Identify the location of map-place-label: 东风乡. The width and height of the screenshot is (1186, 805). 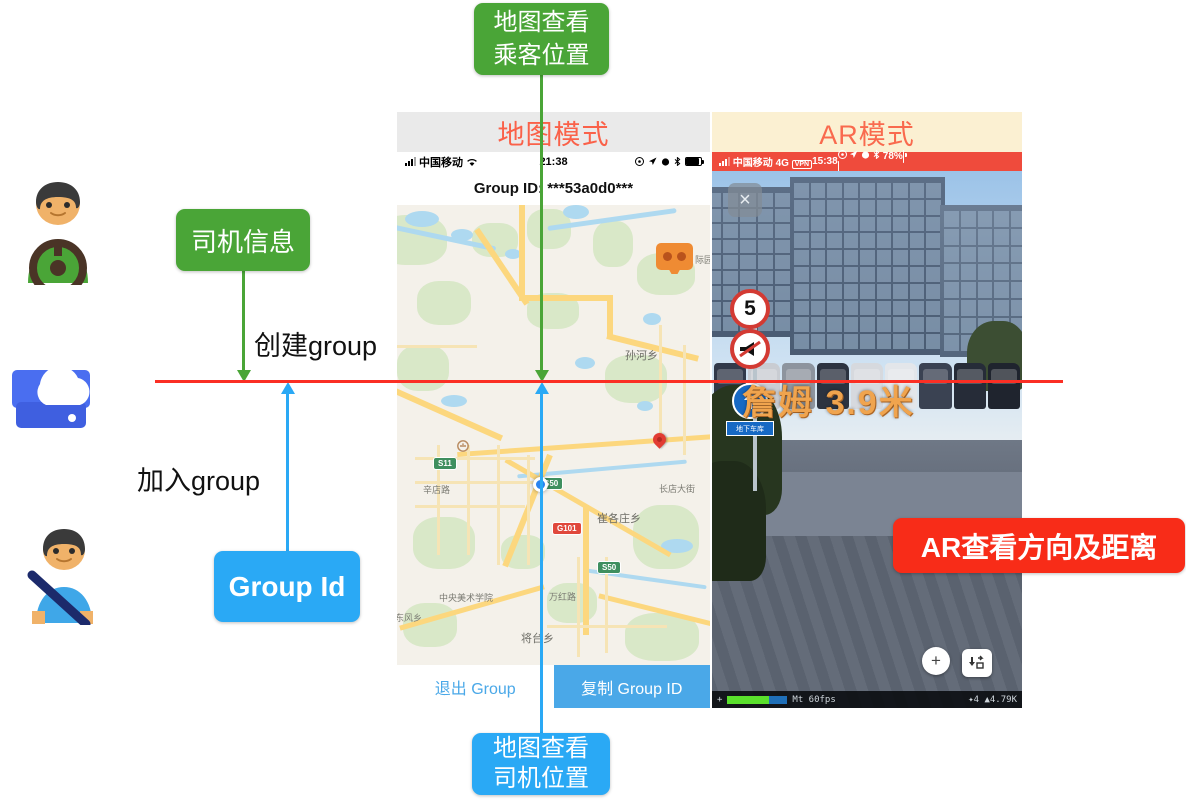
(410, 618).